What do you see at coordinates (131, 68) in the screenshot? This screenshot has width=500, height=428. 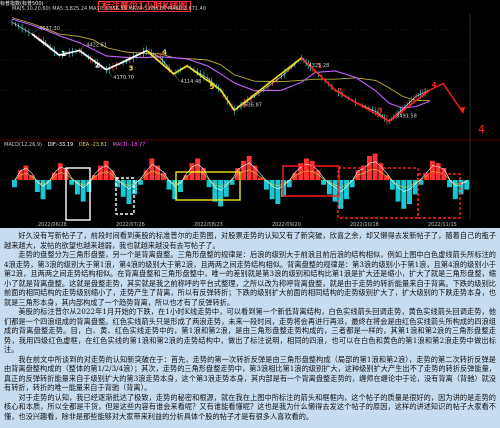 I see `wave-label-2: 3` at bounding box center [131, 68].